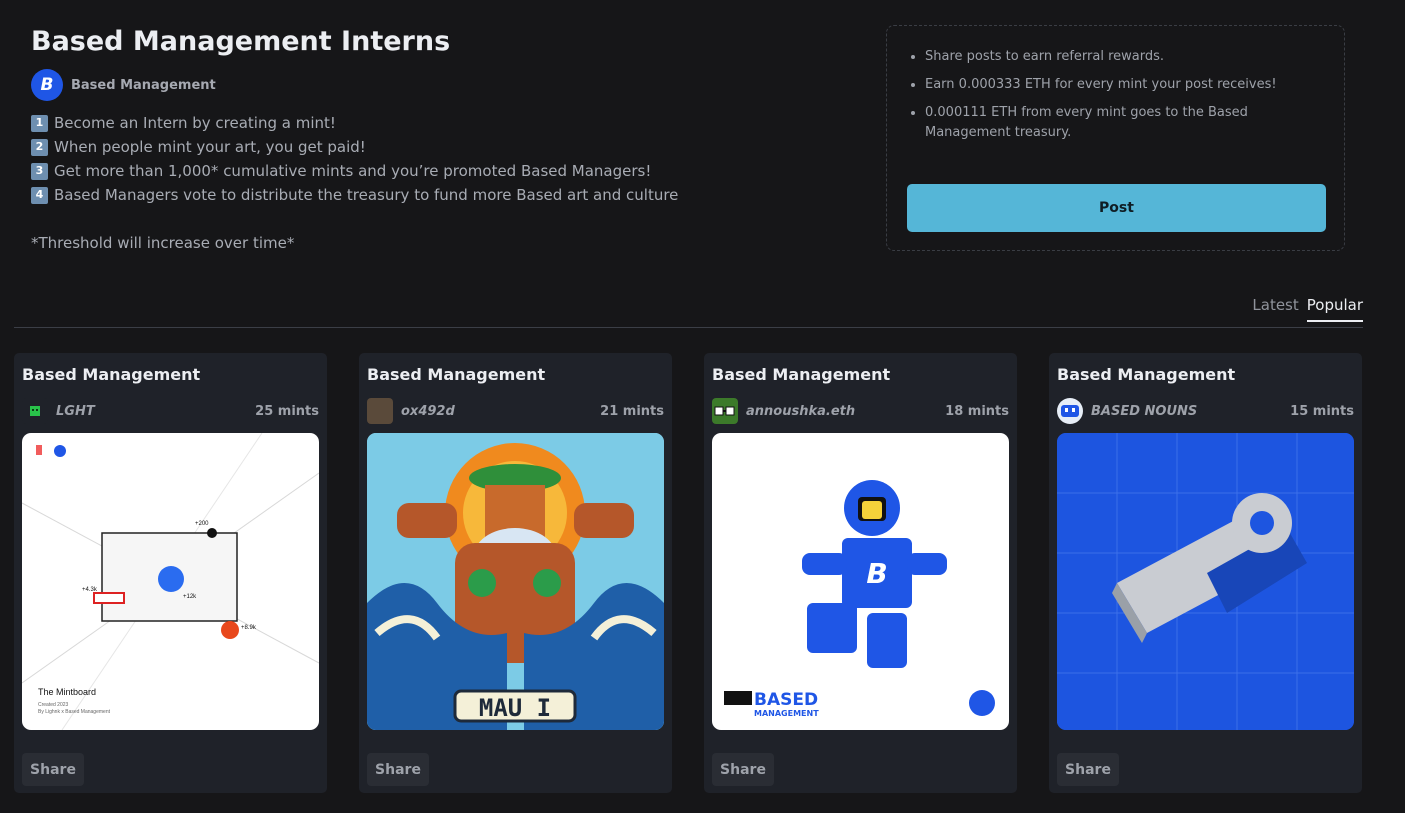  Describe the element at coordinates (428, 411) in the screenshot. I see `creator-name: ox492d` at that location.